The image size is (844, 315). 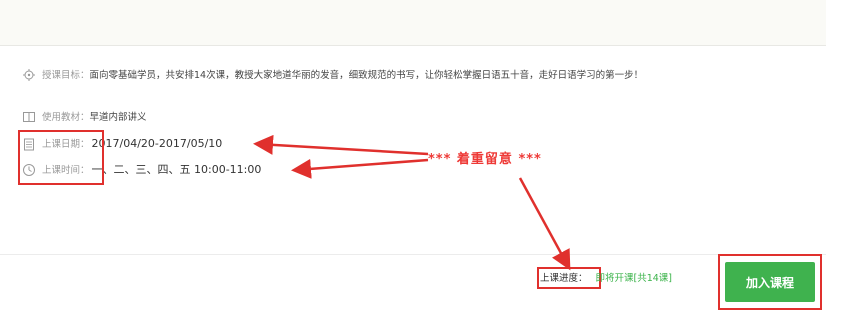 I want to click on card-header-area, so click(x=413, y=23).